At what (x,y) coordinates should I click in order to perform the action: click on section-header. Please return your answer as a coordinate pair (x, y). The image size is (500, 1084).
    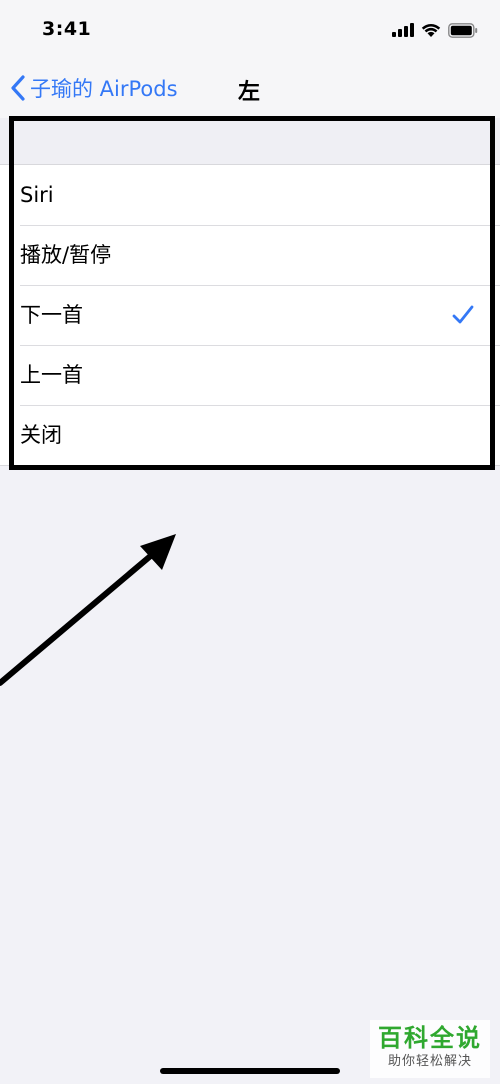
    Looking at the image, I should click on (250, 141).